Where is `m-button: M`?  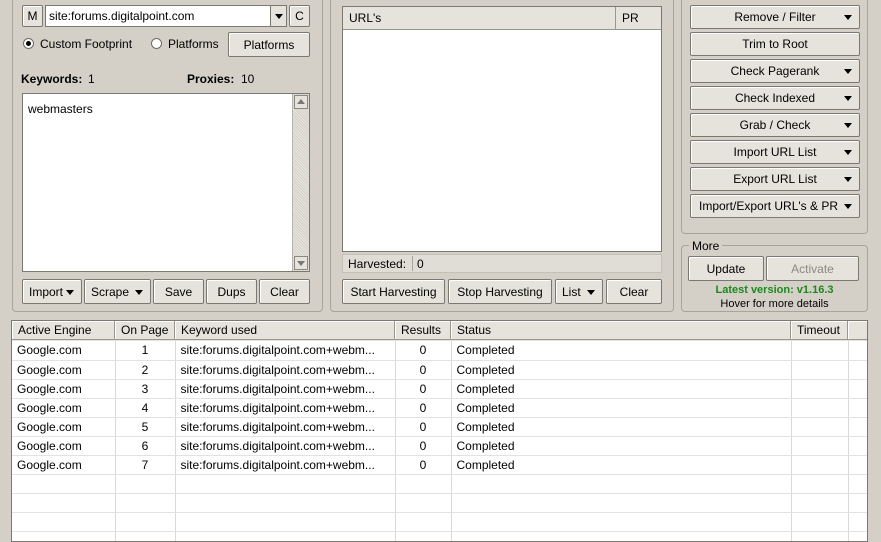 m-button: M is located at coordinates (32, 16).